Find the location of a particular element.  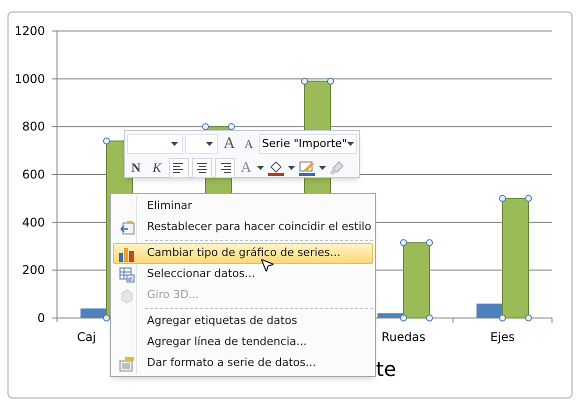

cube-icon is located at coordinates (127, 296).